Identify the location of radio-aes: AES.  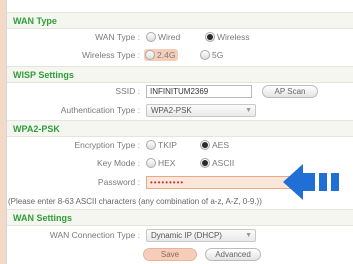
(214, 145).